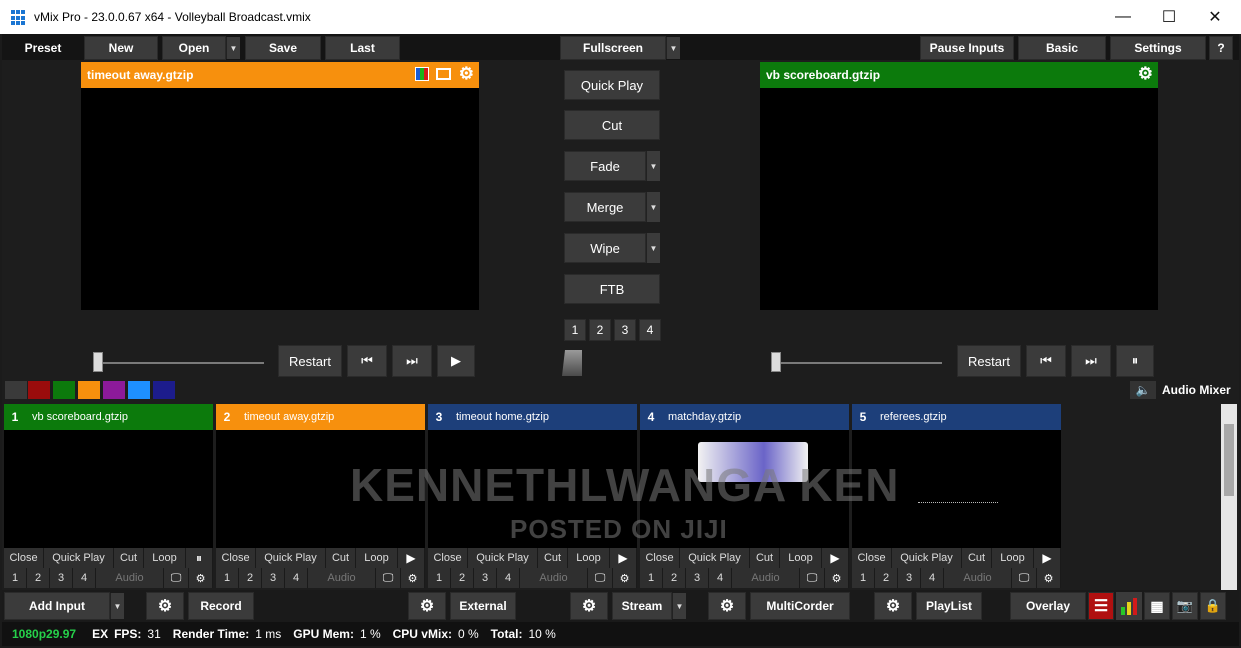 Image resolution: width=1241 pixels, height=648 pixels. Describe the element at coordinates (1123, 17) in the screenshot. I see `minimize-icon: —` at that location.